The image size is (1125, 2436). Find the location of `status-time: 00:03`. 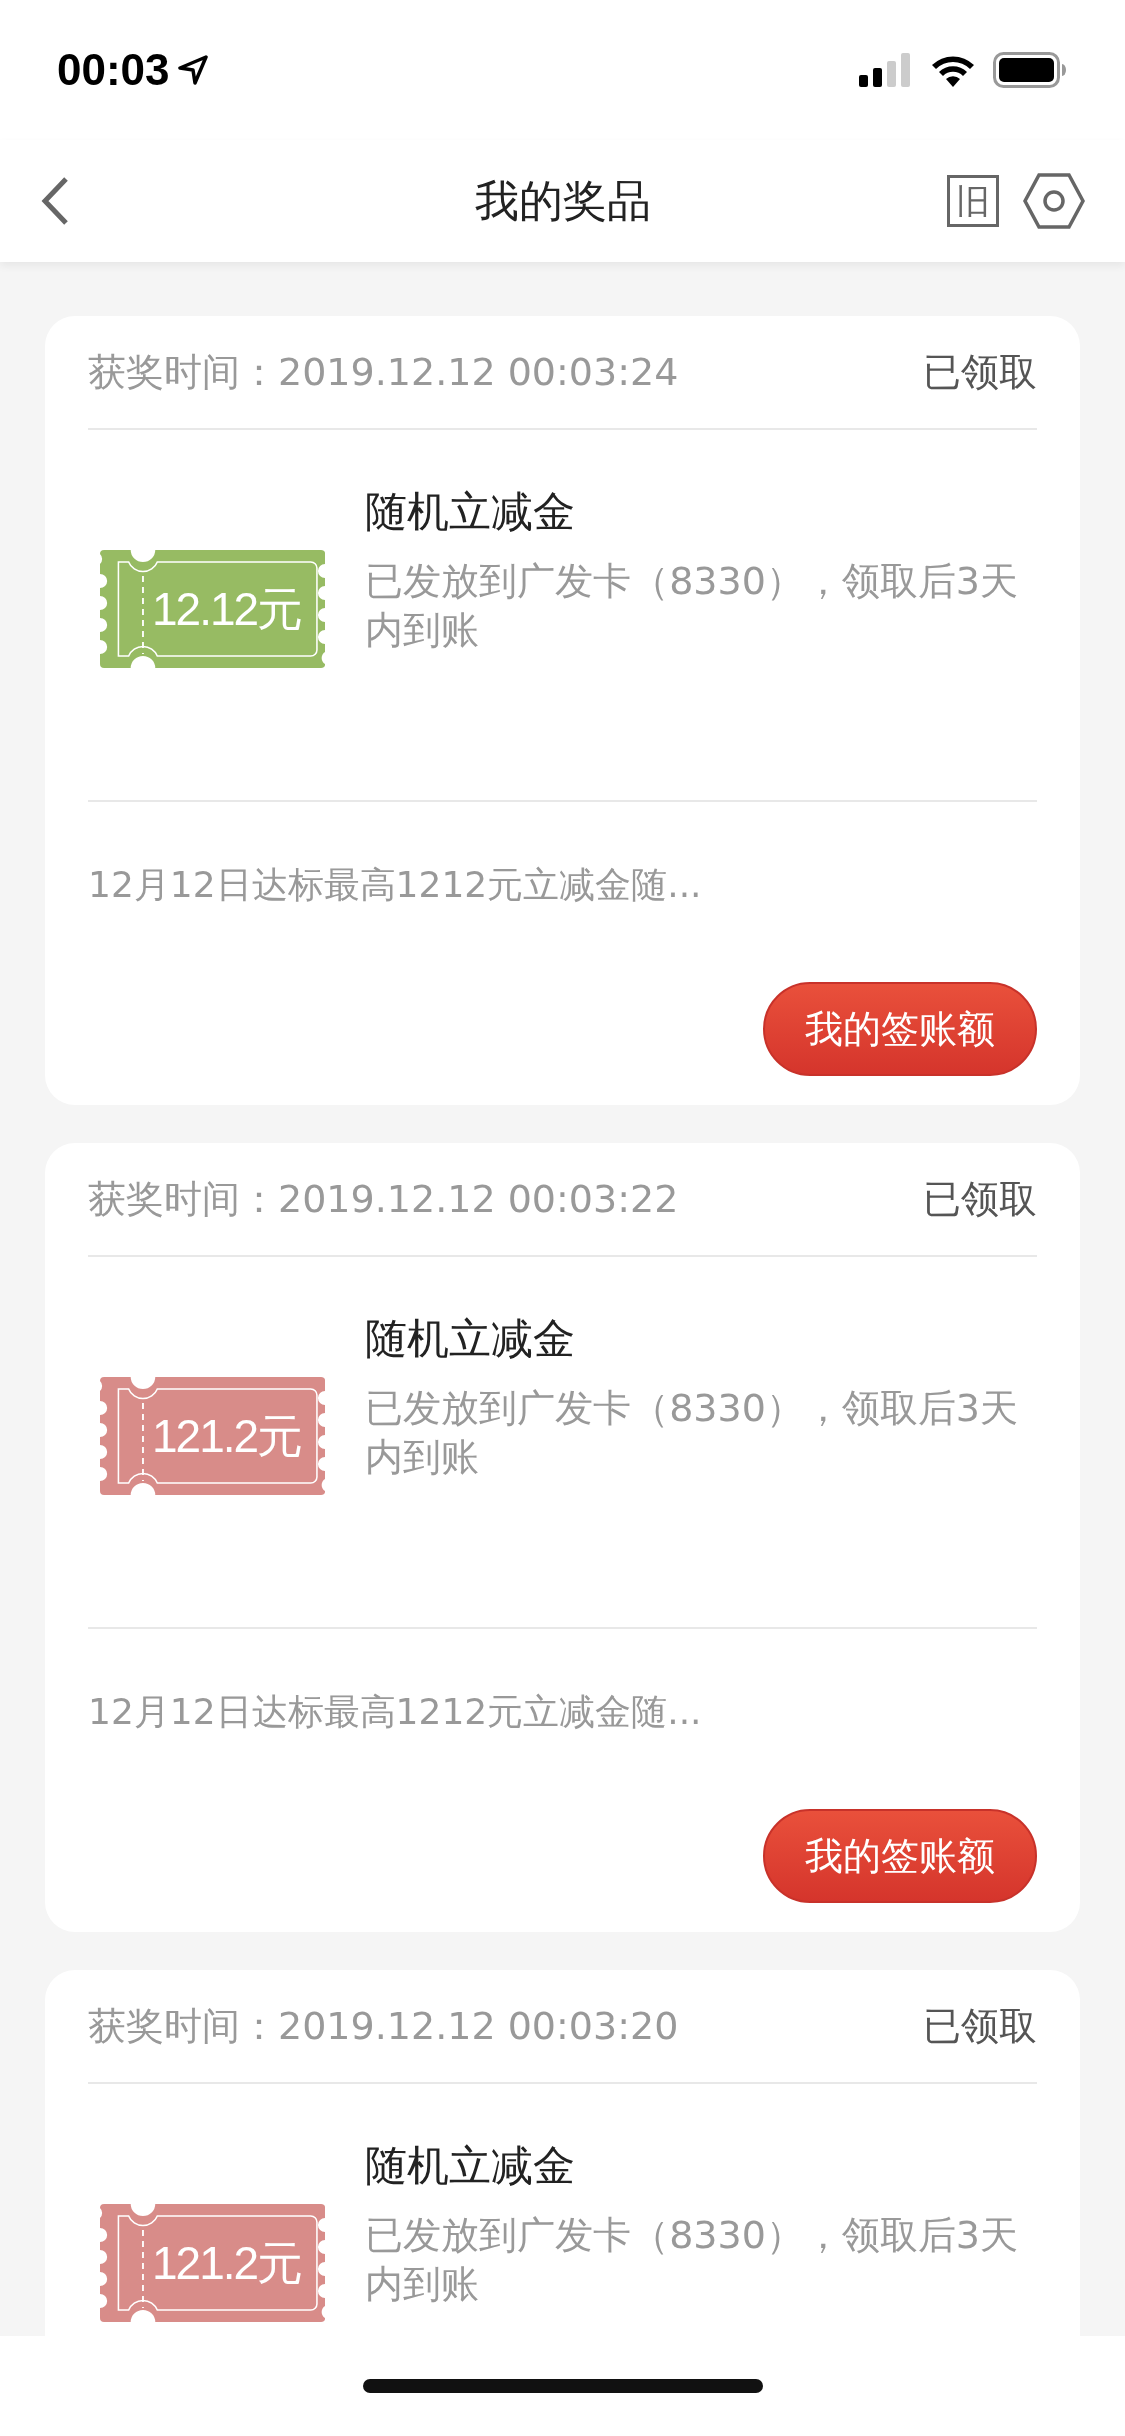

status-time: 00:03 is located at coordinates (113, 70).